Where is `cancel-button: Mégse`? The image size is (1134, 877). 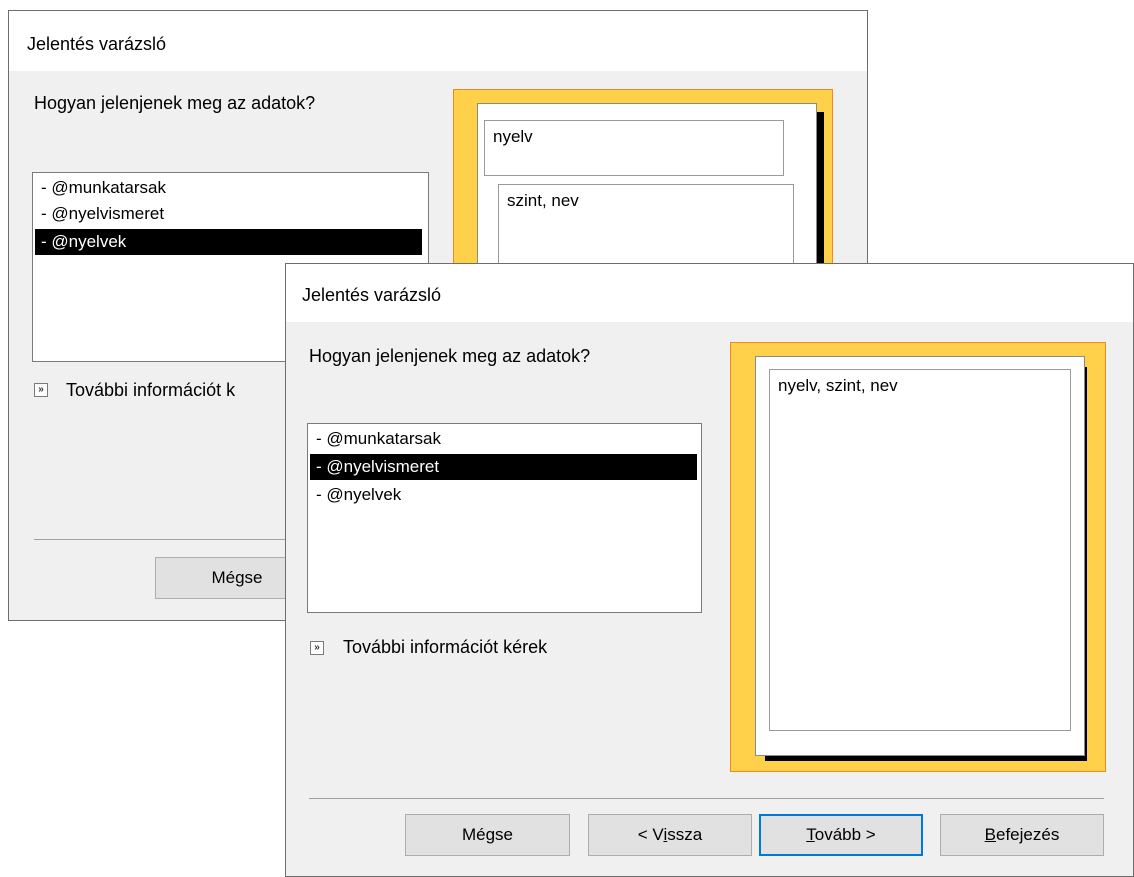
cancel-button: Mégse is located at coordinates (487, 835).